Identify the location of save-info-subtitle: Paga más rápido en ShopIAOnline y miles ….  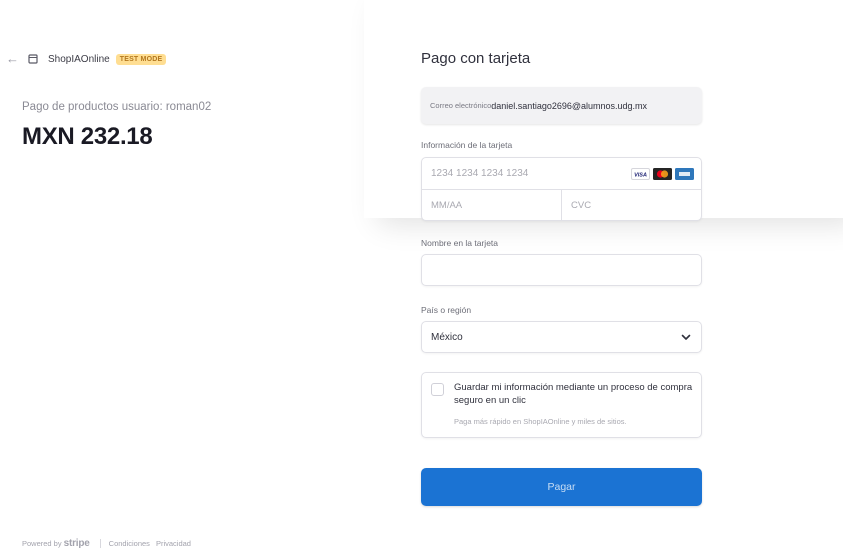
(540, 421).